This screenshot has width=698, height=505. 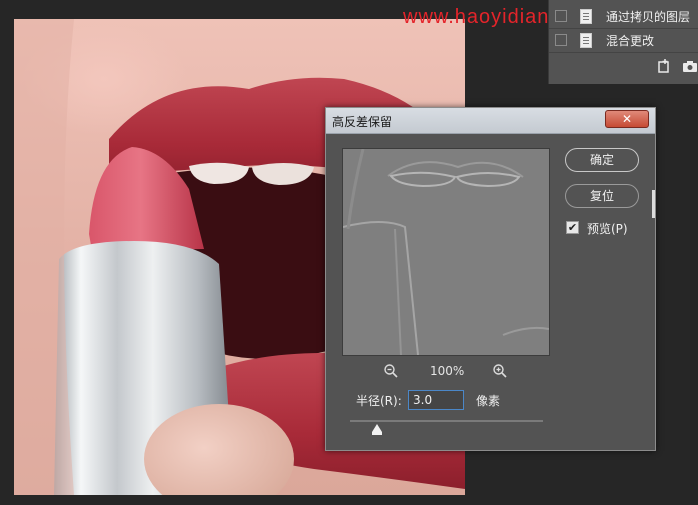 What do you see at coordinates (653, 204) in the screenshot?
I see `dialog-scrollbar` at bounding box center [653, 204].